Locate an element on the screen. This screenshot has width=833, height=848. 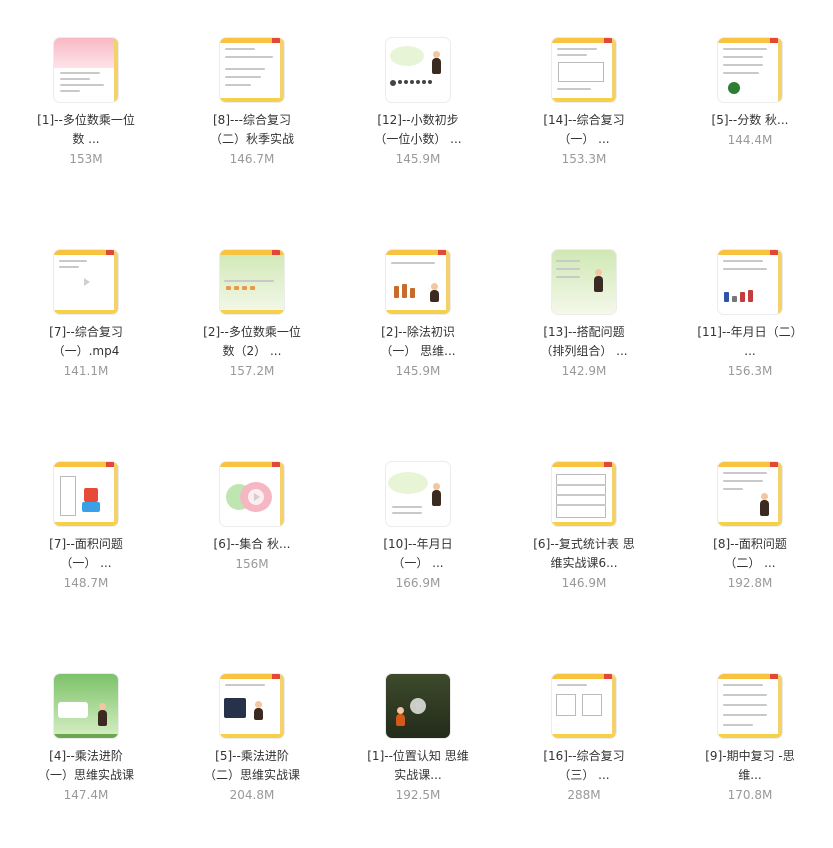
file-item: [6]--复式统计表 思维实战课6... 146.9M is located at coordinates (584, 530).